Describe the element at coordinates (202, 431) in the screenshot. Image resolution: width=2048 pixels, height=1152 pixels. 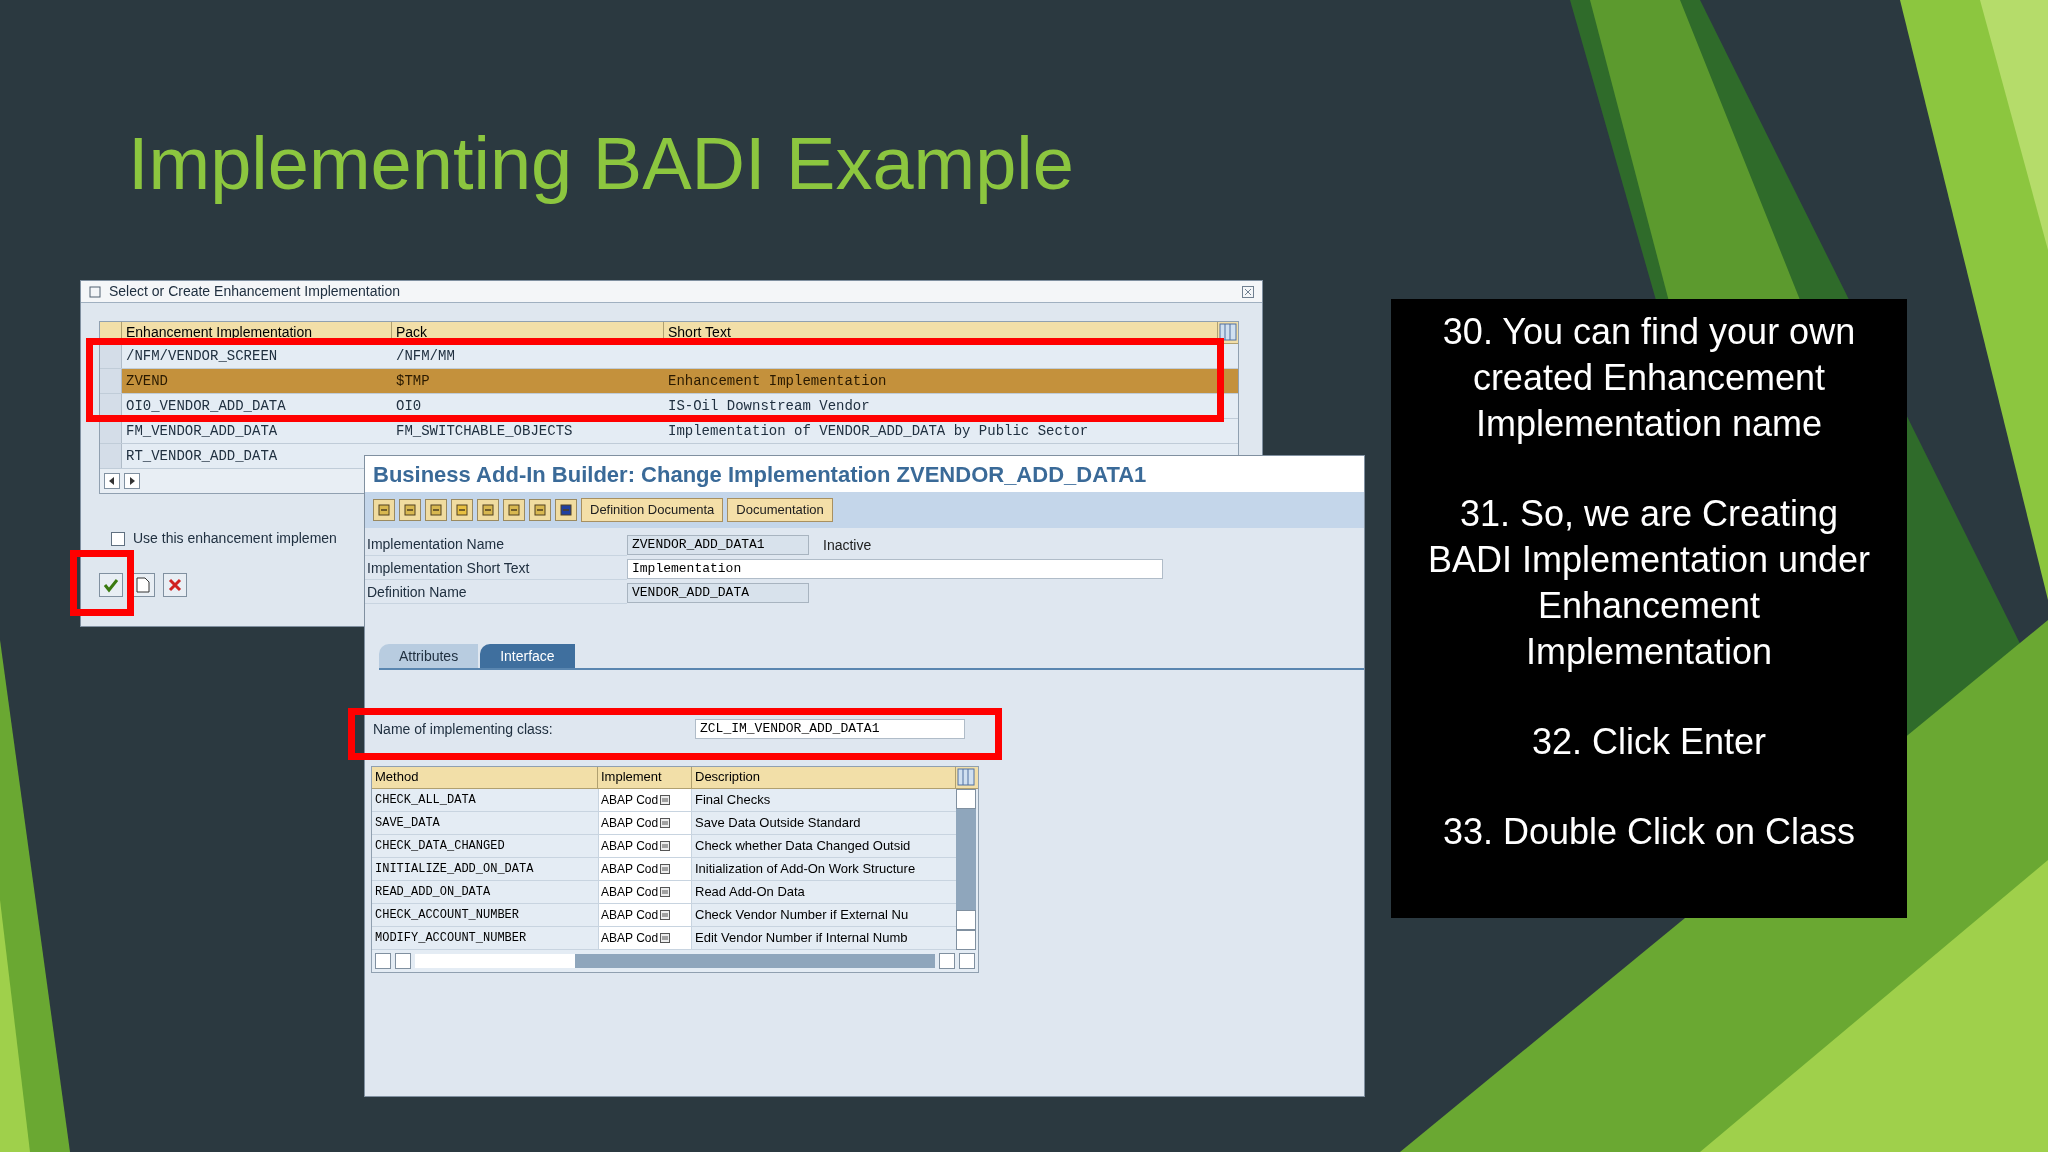
I see `table-cell-text: FM_VENDOR_ADD_DATA` at that location.